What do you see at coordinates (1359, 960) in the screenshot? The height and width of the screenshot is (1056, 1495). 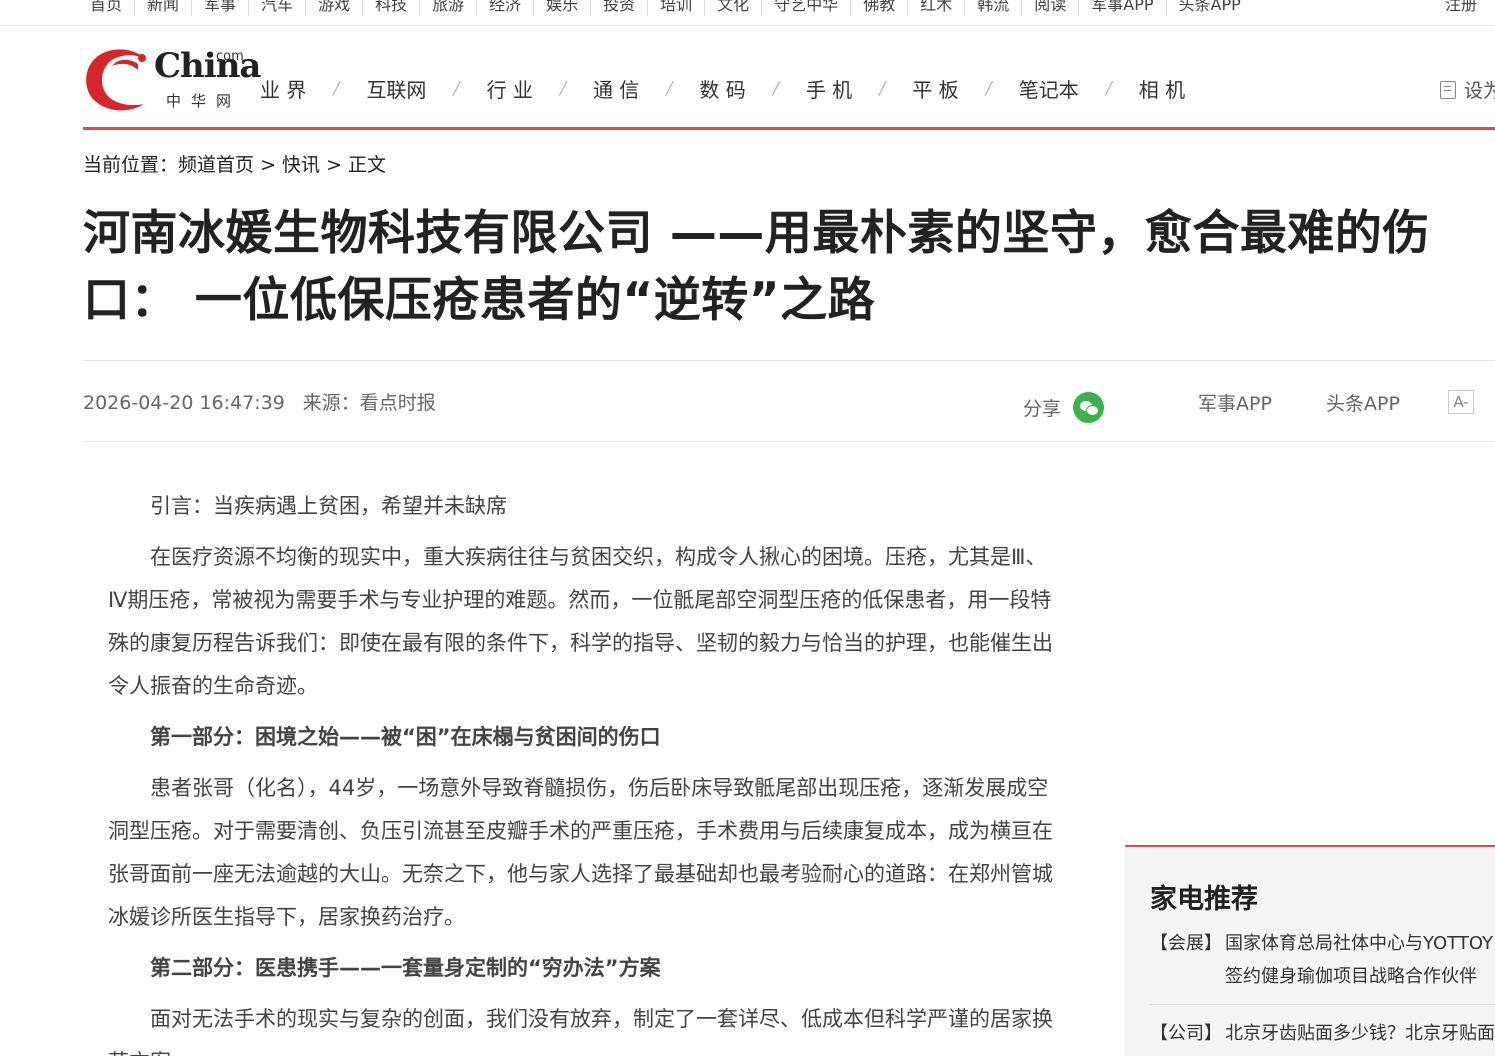 I see `sidebar-entry-link: 国家体育总局社体中心与YOTTOY签约健身瑜伽项目战略合作伙伴` at bounding box center [1359, 960].